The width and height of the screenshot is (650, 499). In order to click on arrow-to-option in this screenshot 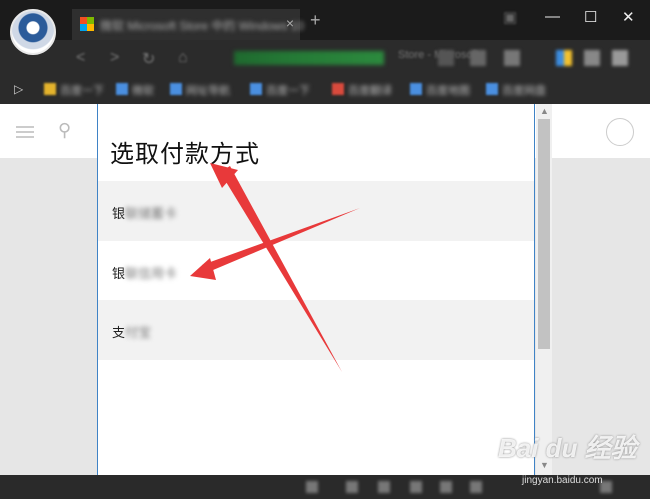, I will do `click(275, 244)`.